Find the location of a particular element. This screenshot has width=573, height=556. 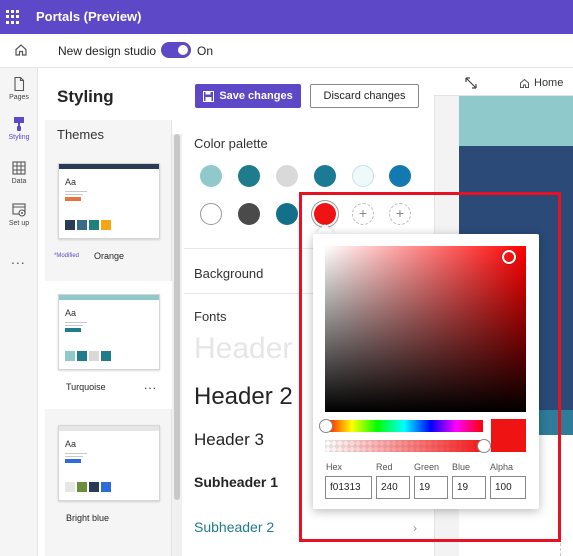

themes-header: Themes is located at coordinates (80, 134).